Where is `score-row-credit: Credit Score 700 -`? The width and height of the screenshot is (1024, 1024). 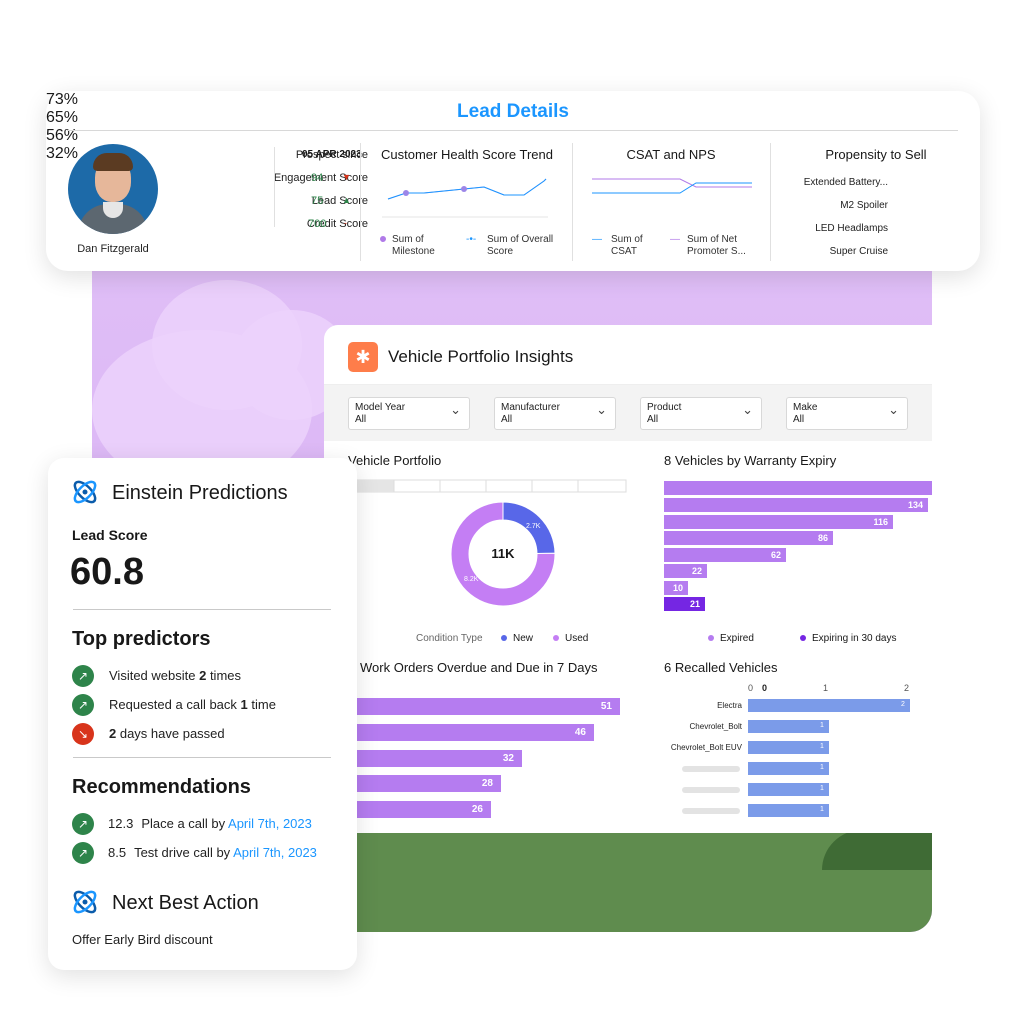 score-row-credit: Credit Score 700 - is located at coordinates (268, 227).